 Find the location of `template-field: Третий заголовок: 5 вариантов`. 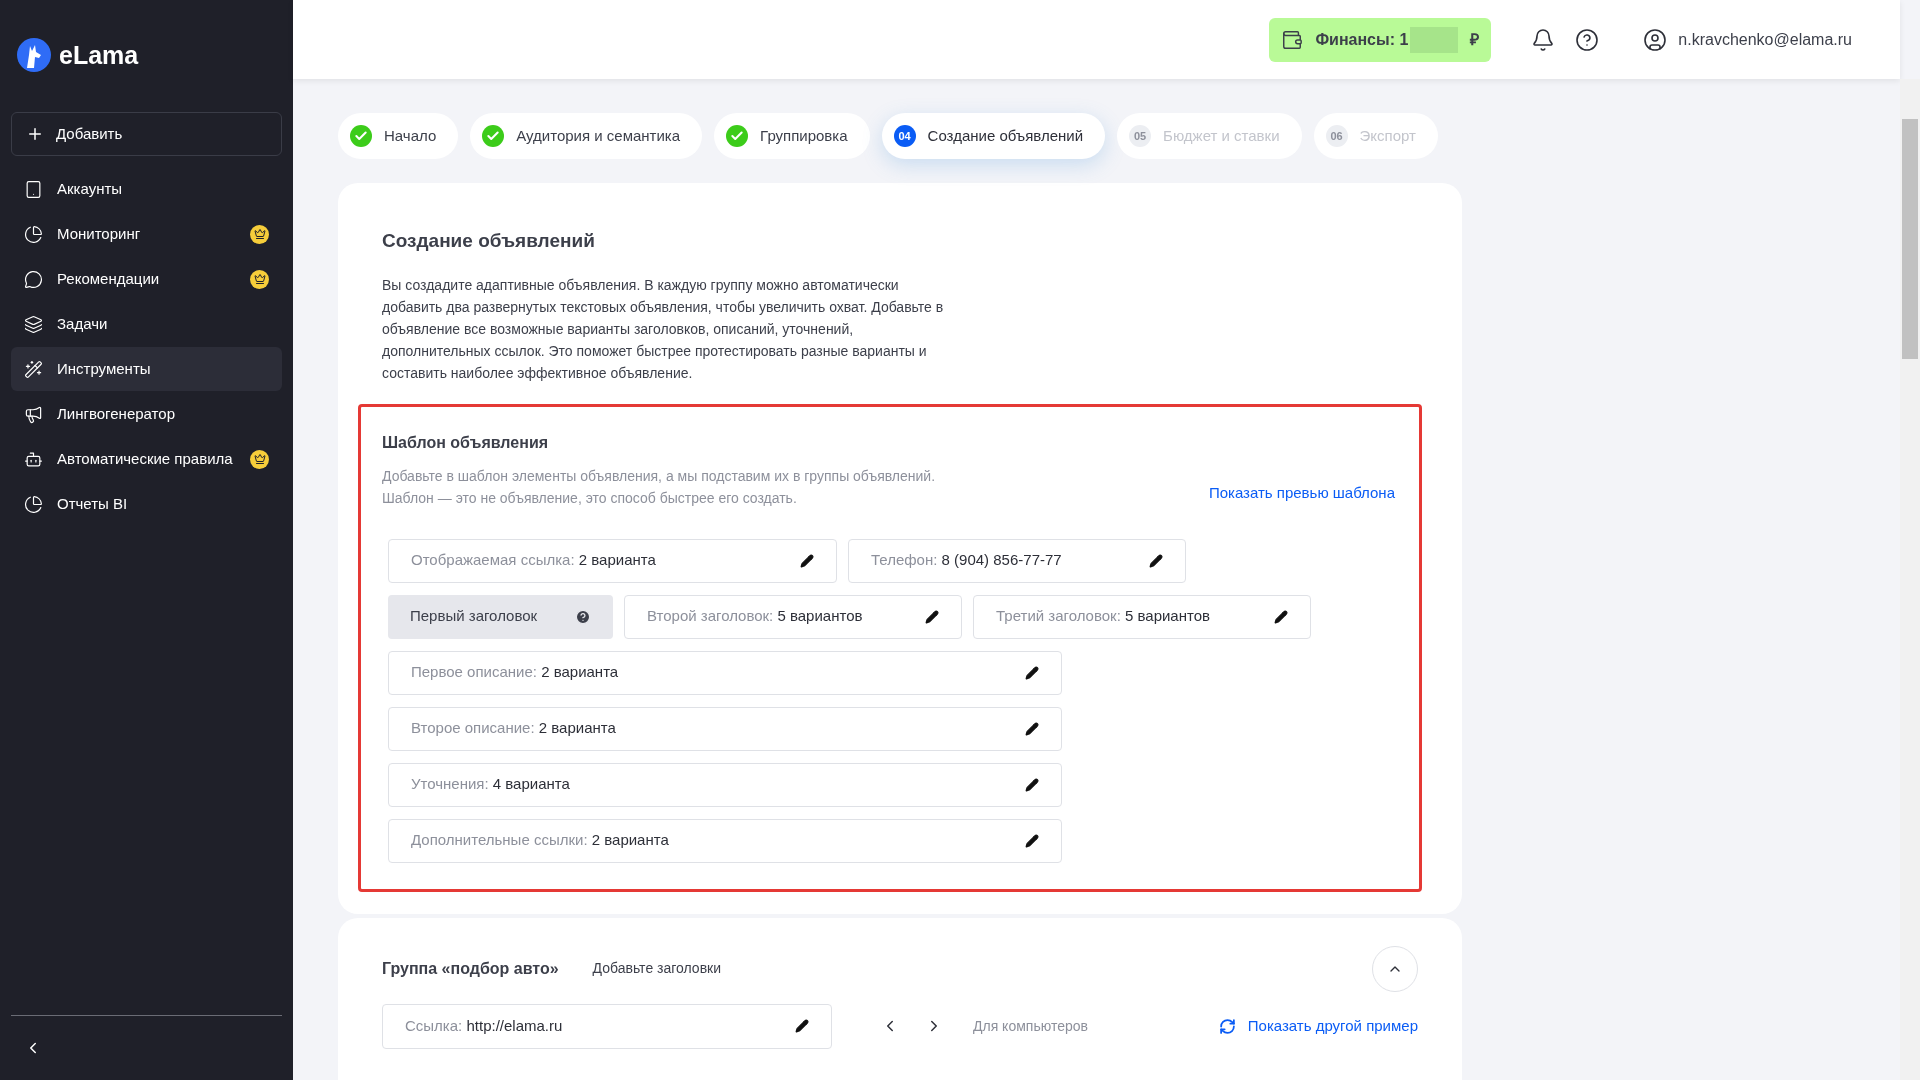

template-field: Третий заголовок: 5 вариантов is located at coordinates (1142, 616).